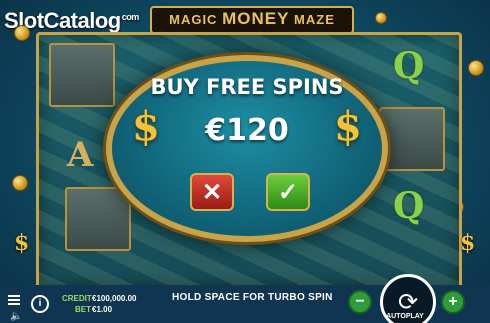  I want to click on header: SlotCatalogcom MAGIC MONEY MAZE, so click(245, 17).